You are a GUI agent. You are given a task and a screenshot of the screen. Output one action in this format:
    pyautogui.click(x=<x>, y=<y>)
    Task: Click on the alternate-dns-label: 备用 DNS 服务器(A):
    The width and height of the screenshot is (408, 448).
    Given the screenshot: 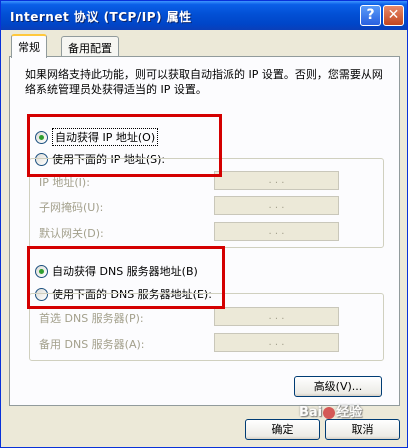 What is the action you would take?
    pyautogui.click(x=92, y=344)
    